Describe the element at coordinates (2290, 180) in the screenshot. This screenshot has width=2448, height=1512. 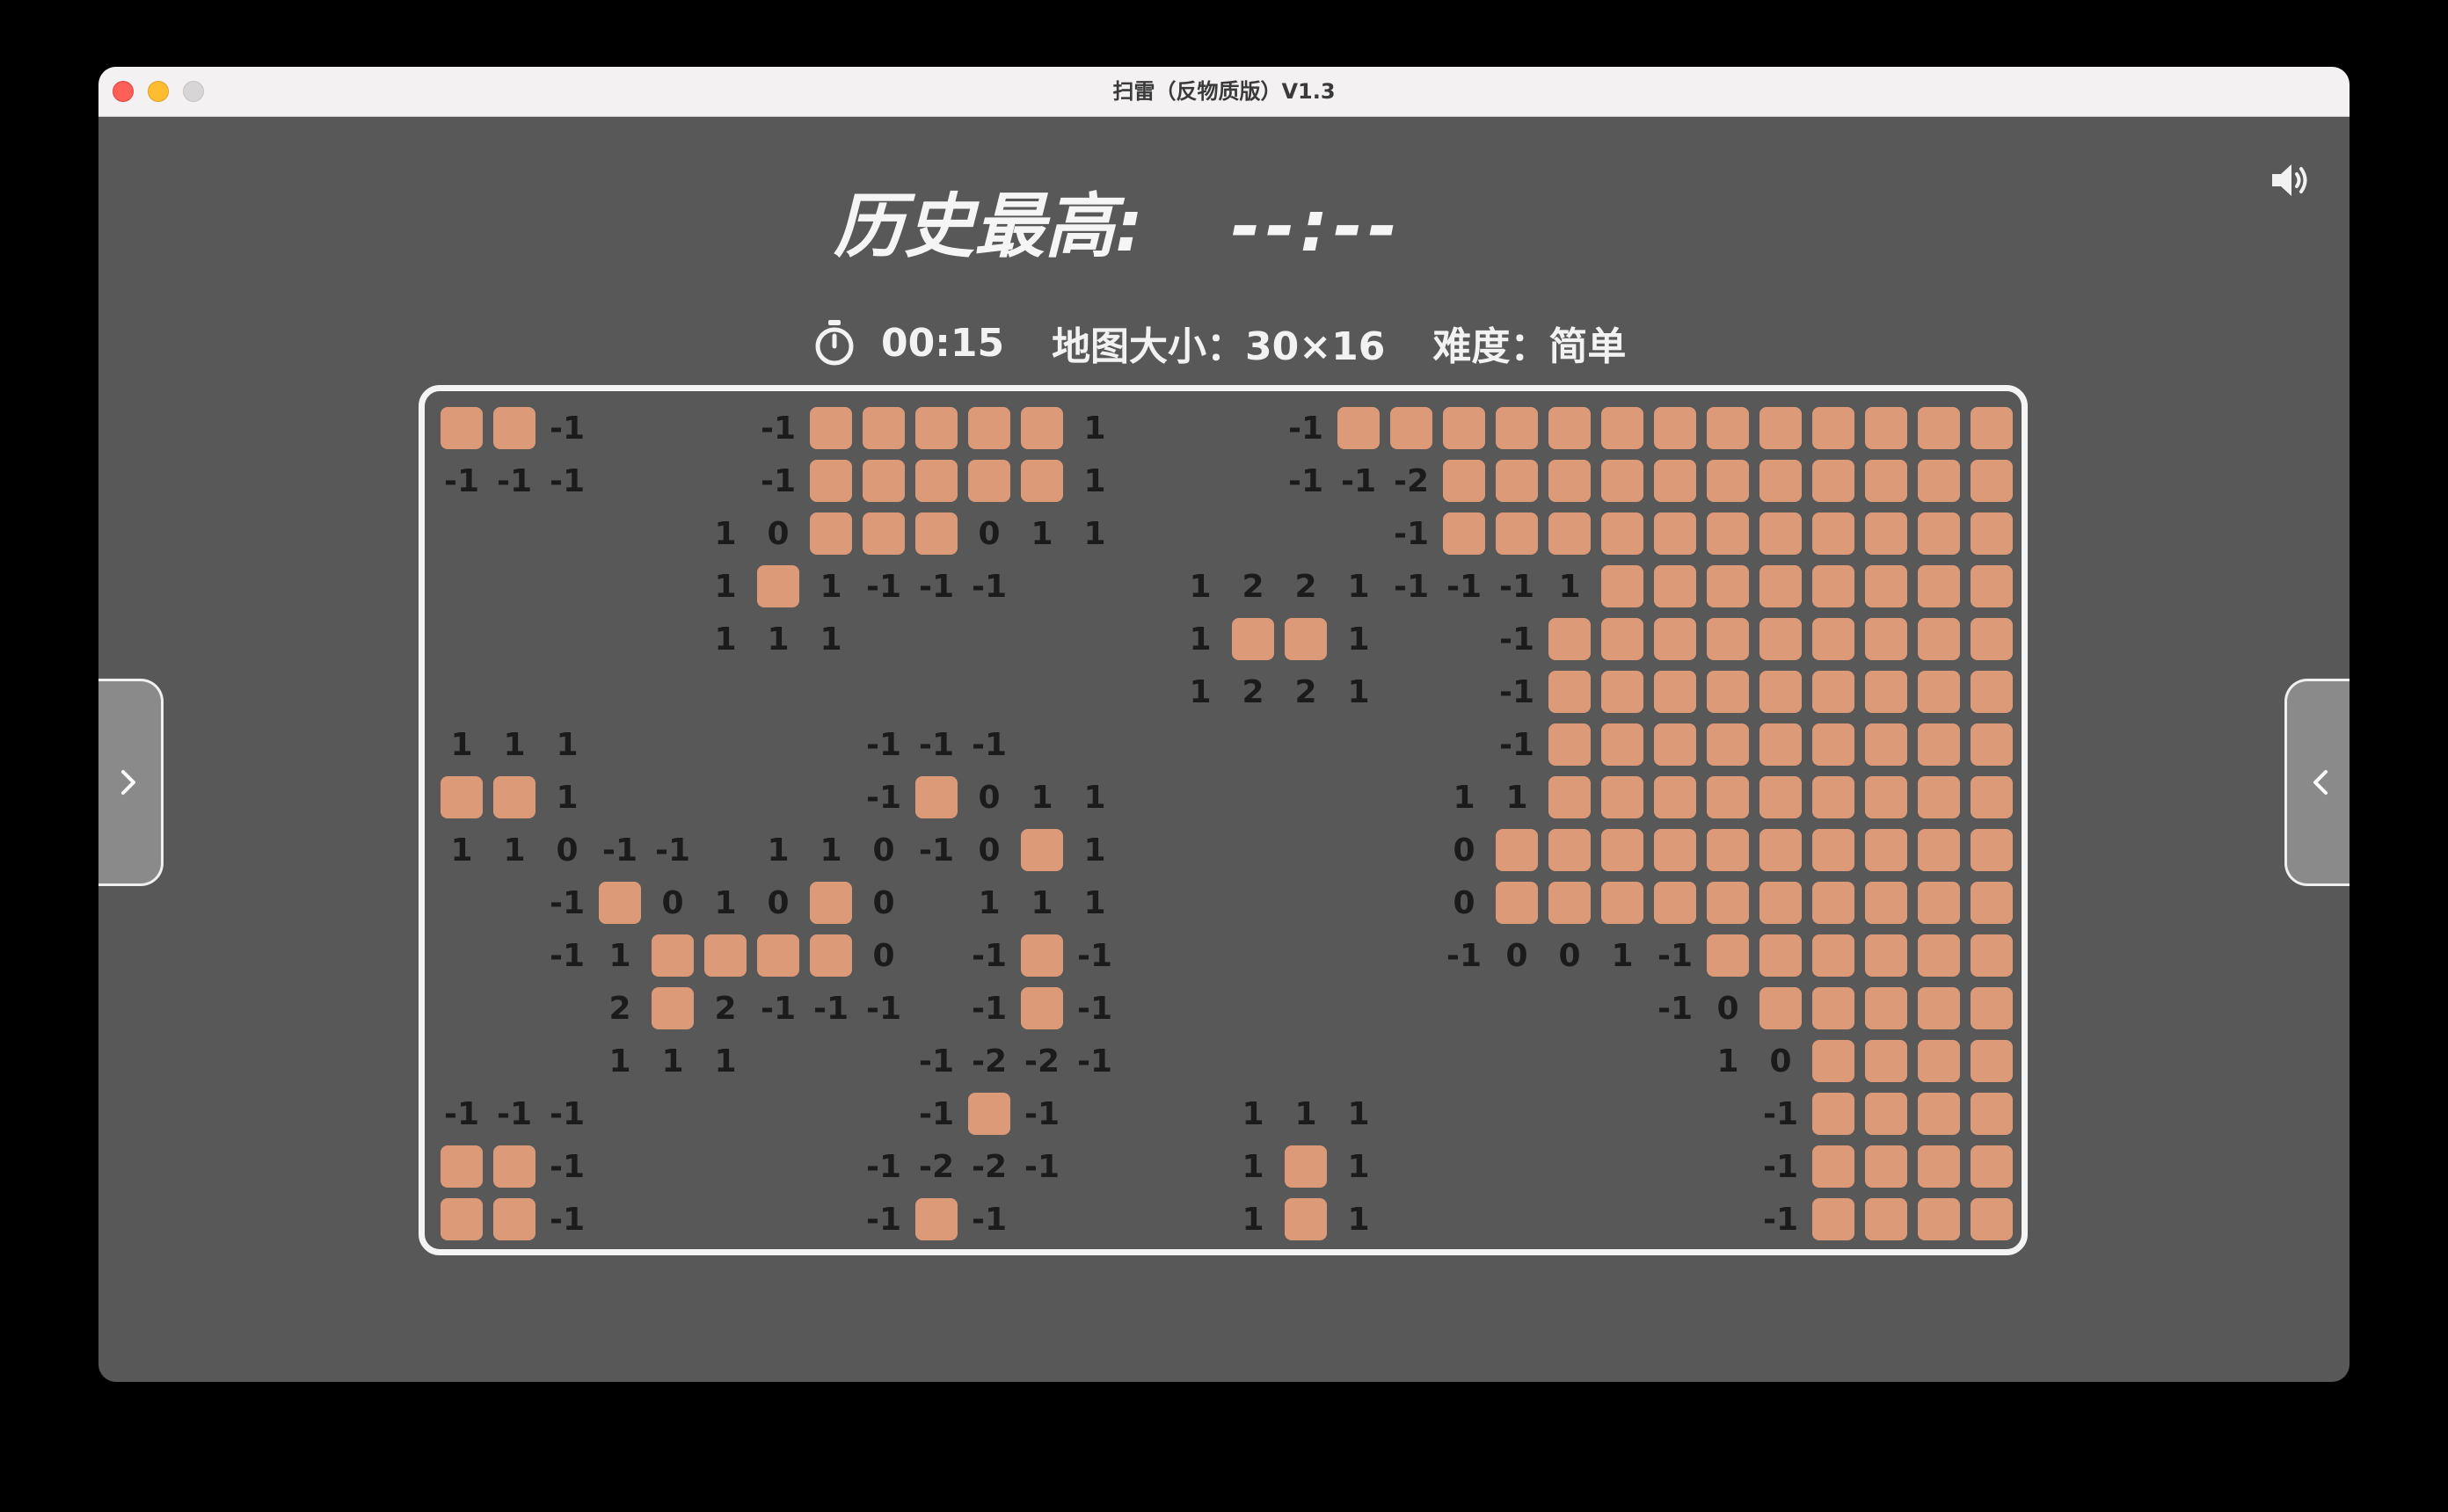
I see `speaker-volume-icon` at that location.